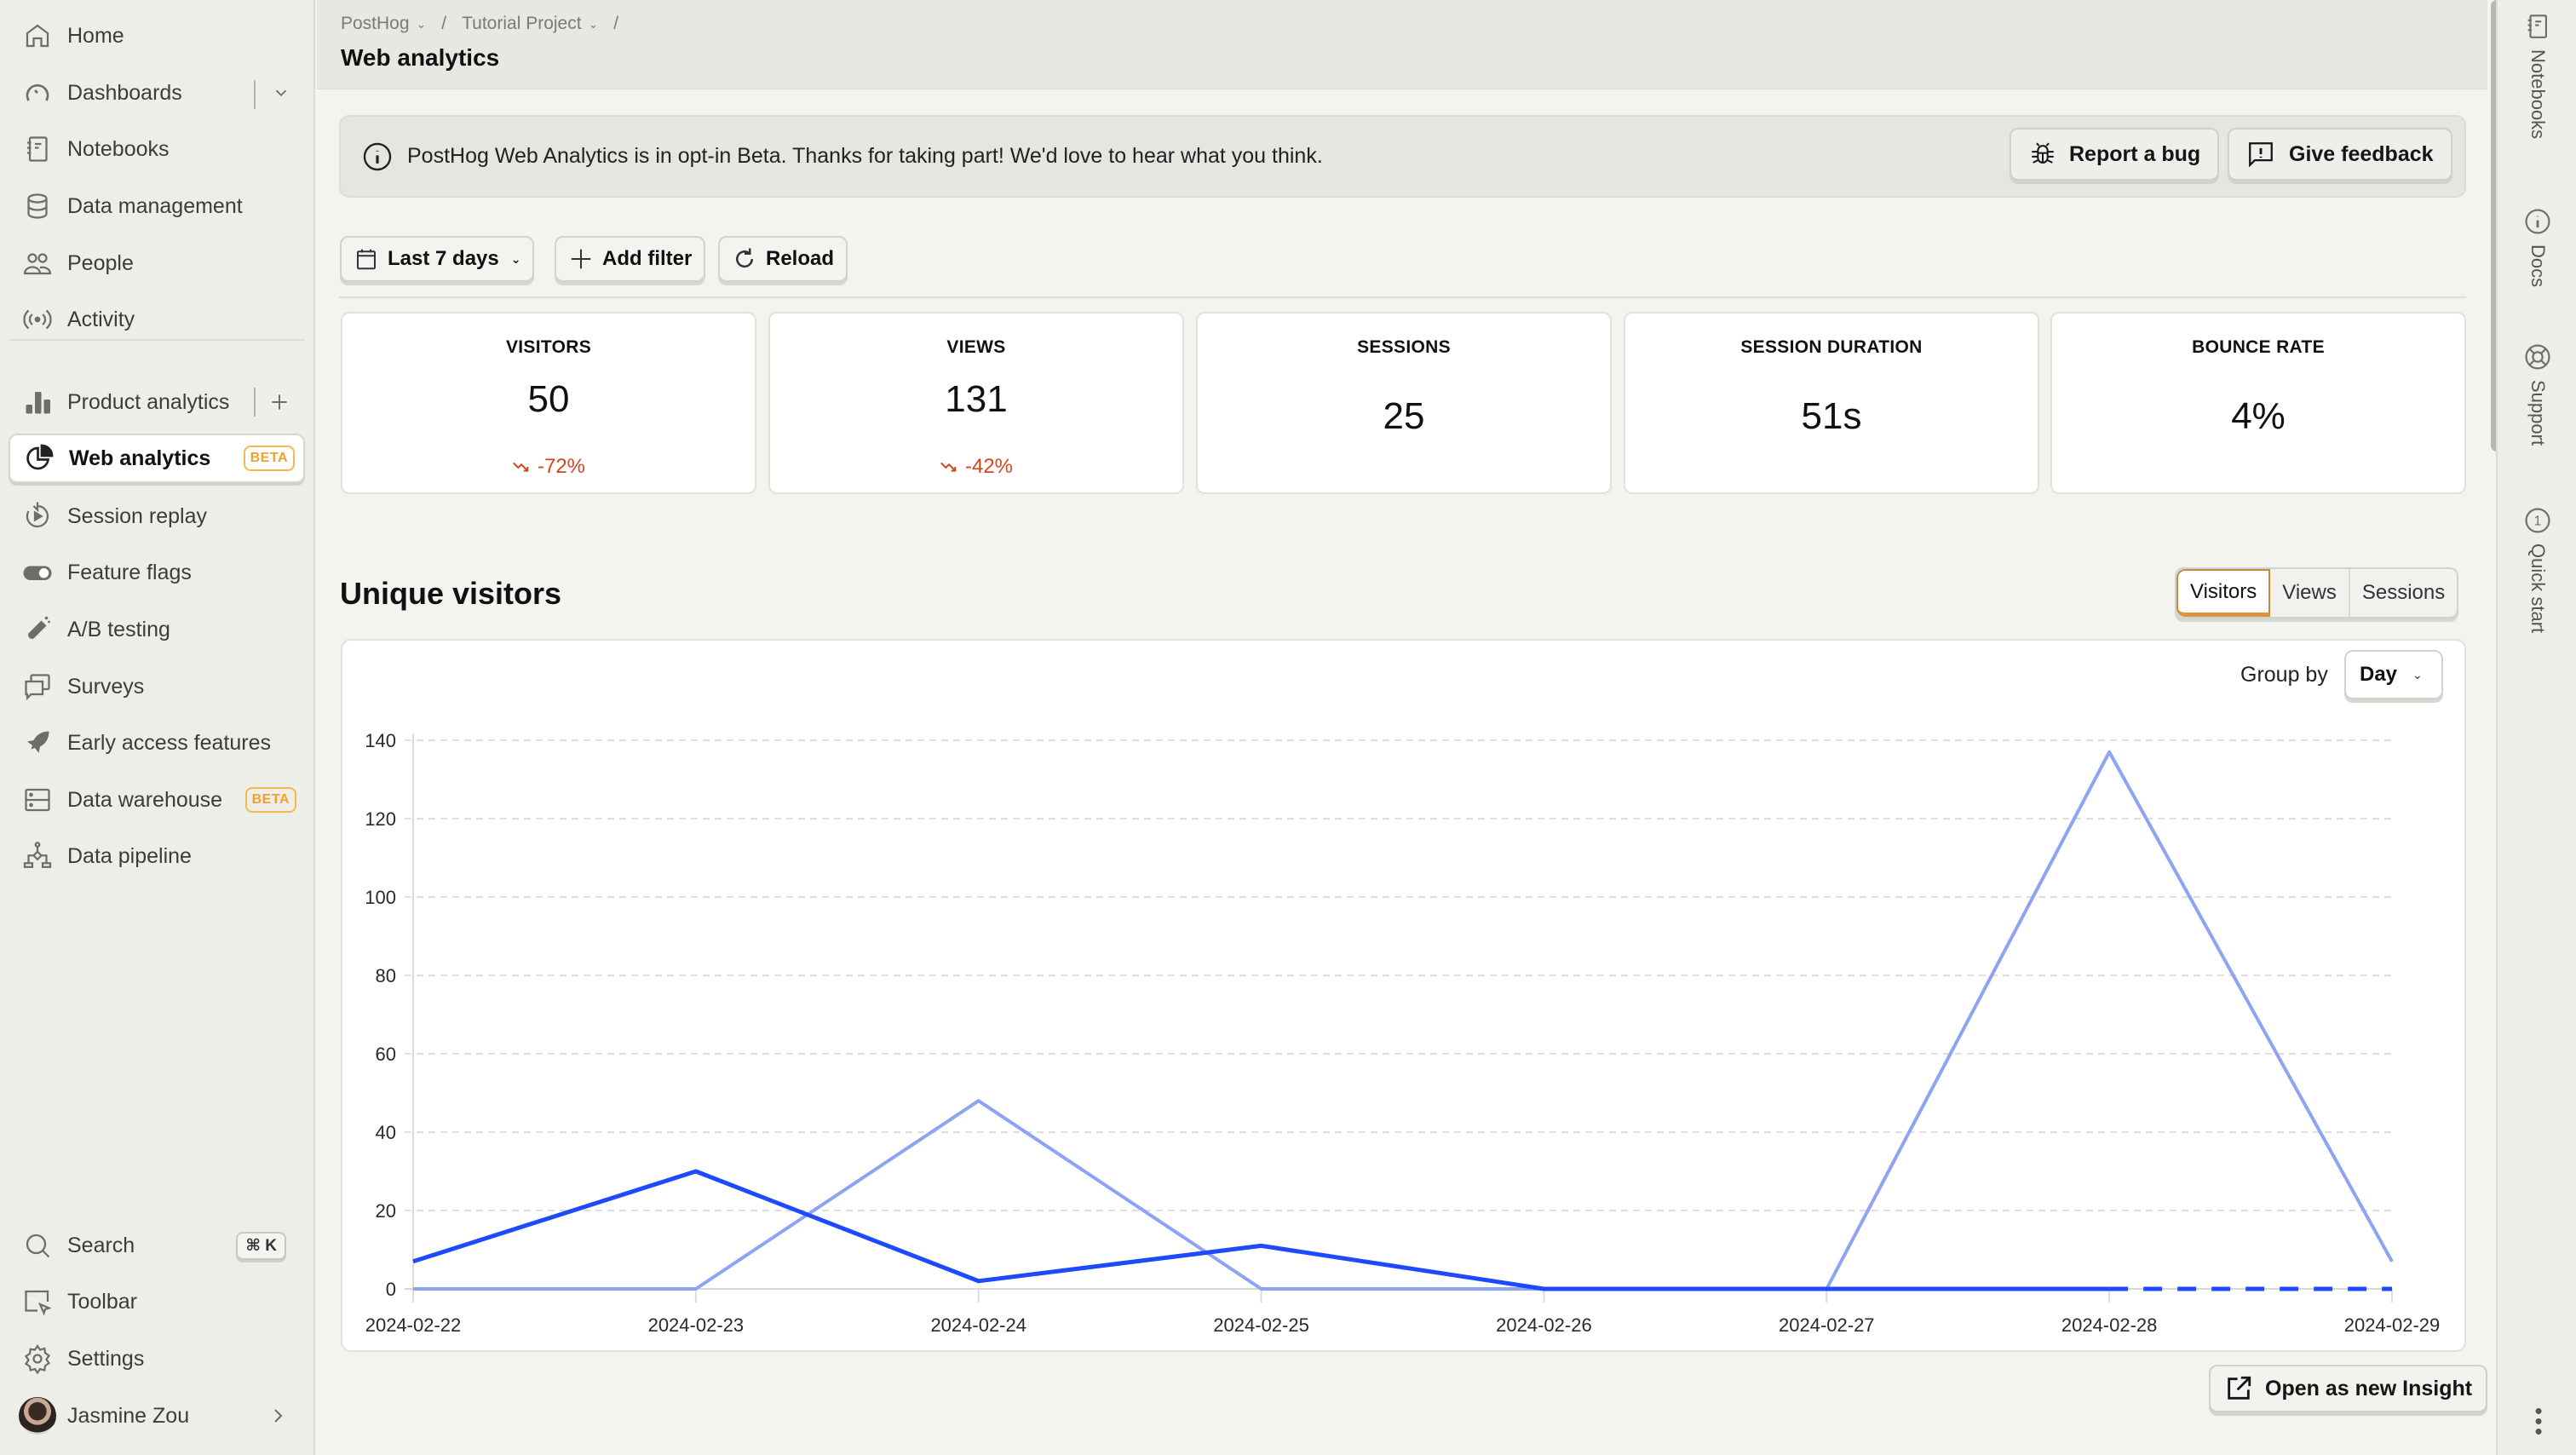 The height and width of the screenshot is (1455, 2576). What do you see at coordinates (2379, 674) in the screenshot?
I see `group-by-value: Day` at bounding box center [2379, 674].